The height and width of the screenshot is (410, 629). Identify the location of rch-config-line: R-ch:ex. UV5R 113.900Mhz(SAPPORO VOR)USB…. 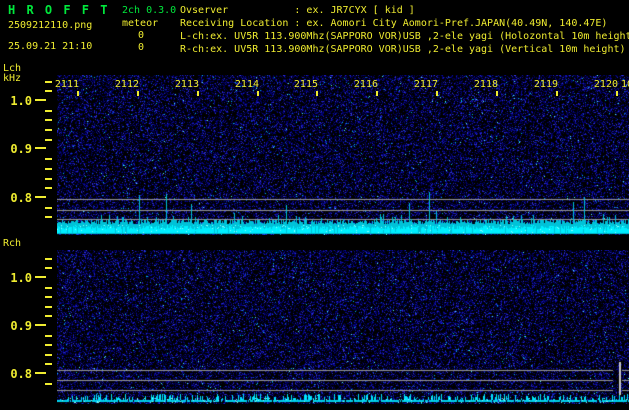
(403, 49).